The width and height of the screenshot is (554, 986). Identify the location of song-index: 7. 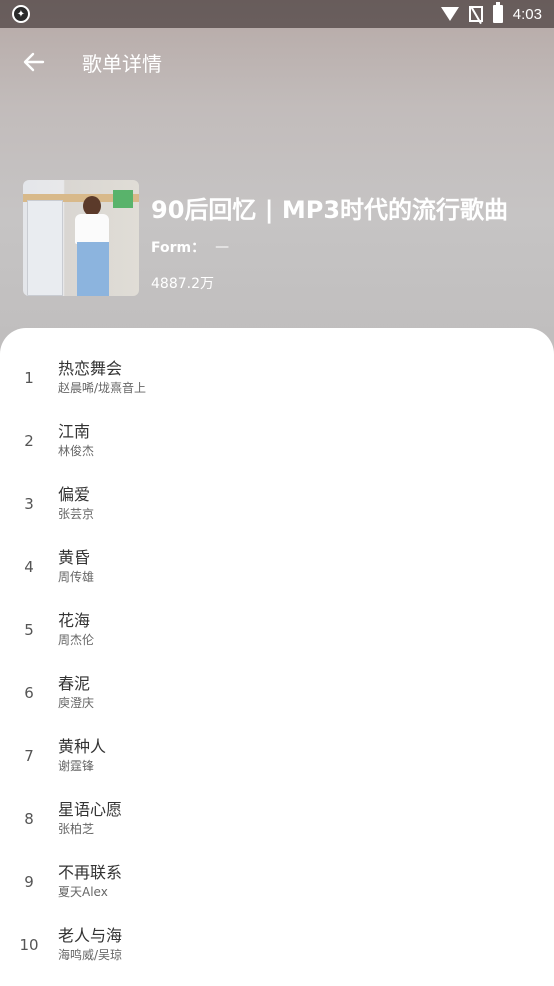
(29, 755).